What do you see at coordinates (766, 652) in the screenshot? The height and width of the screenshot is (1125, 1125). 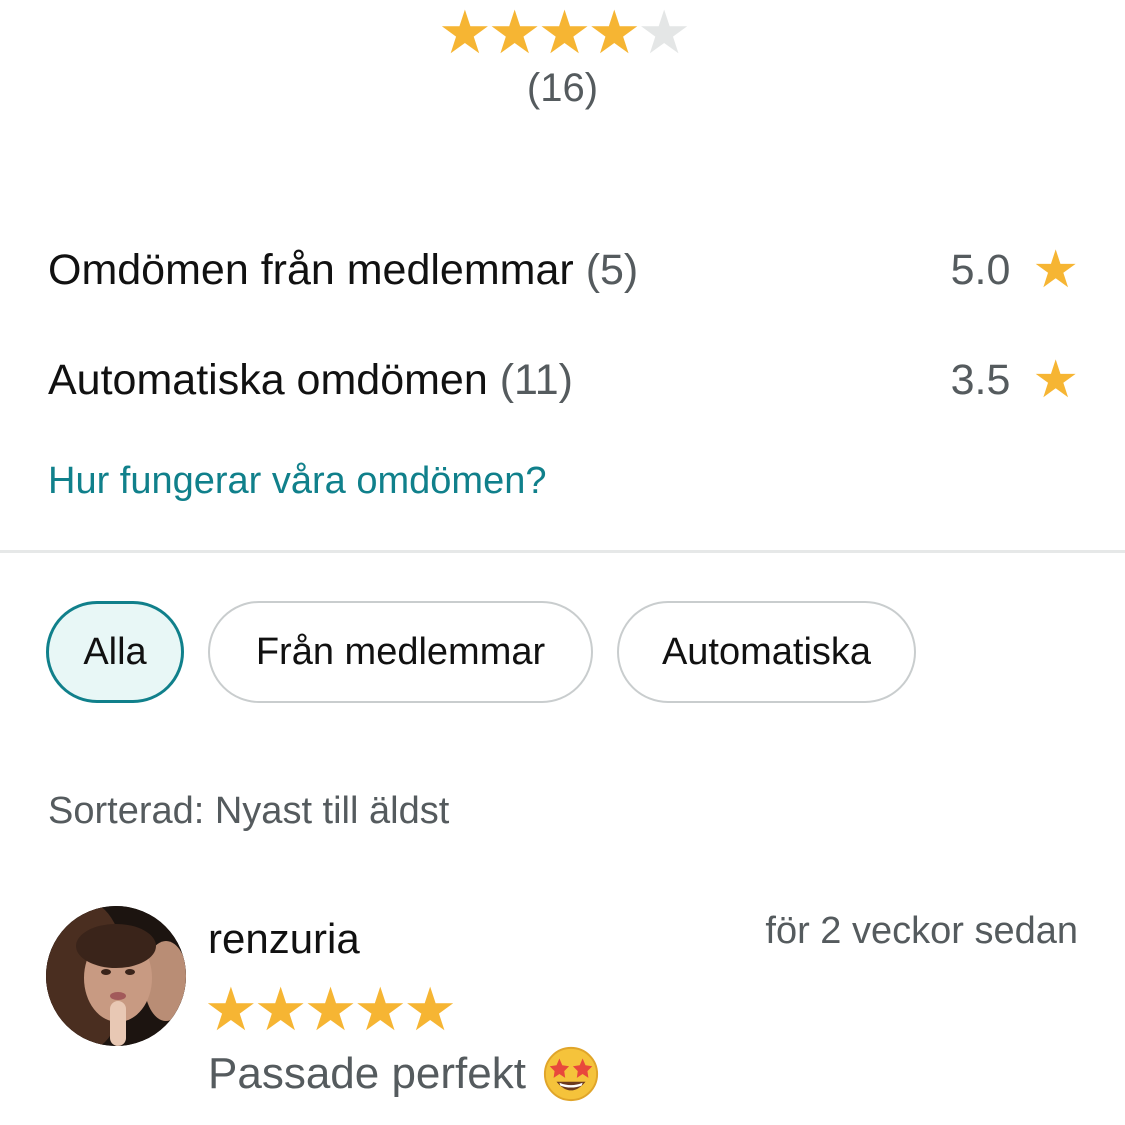 I see `filter-chip-automatic: Automatiska` at bounding box center [766, 652].